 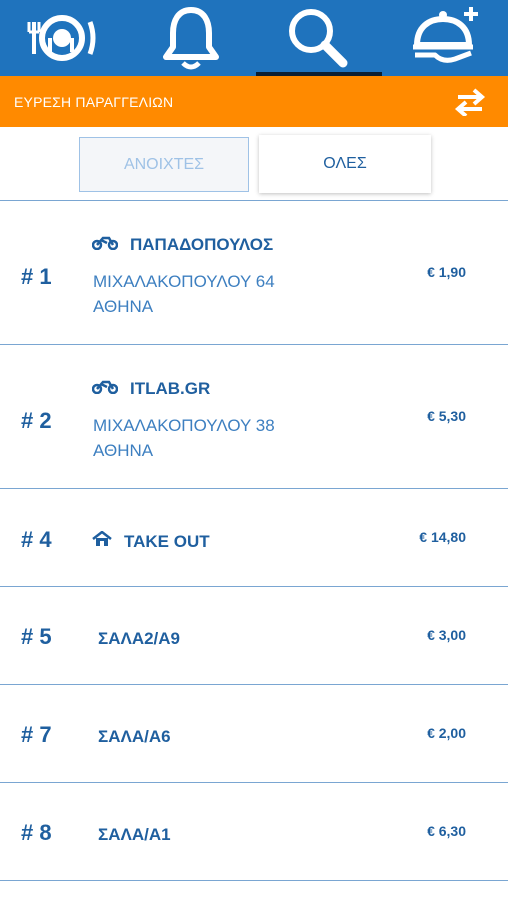 I want to click on order-number: # 2, so click(x=36, y=420).